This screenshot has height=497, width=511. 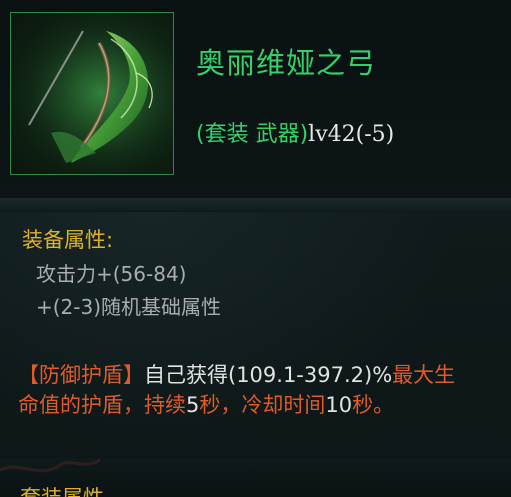 I want to click on item-set-type: (套装 武器), so click(x=252, y=134).